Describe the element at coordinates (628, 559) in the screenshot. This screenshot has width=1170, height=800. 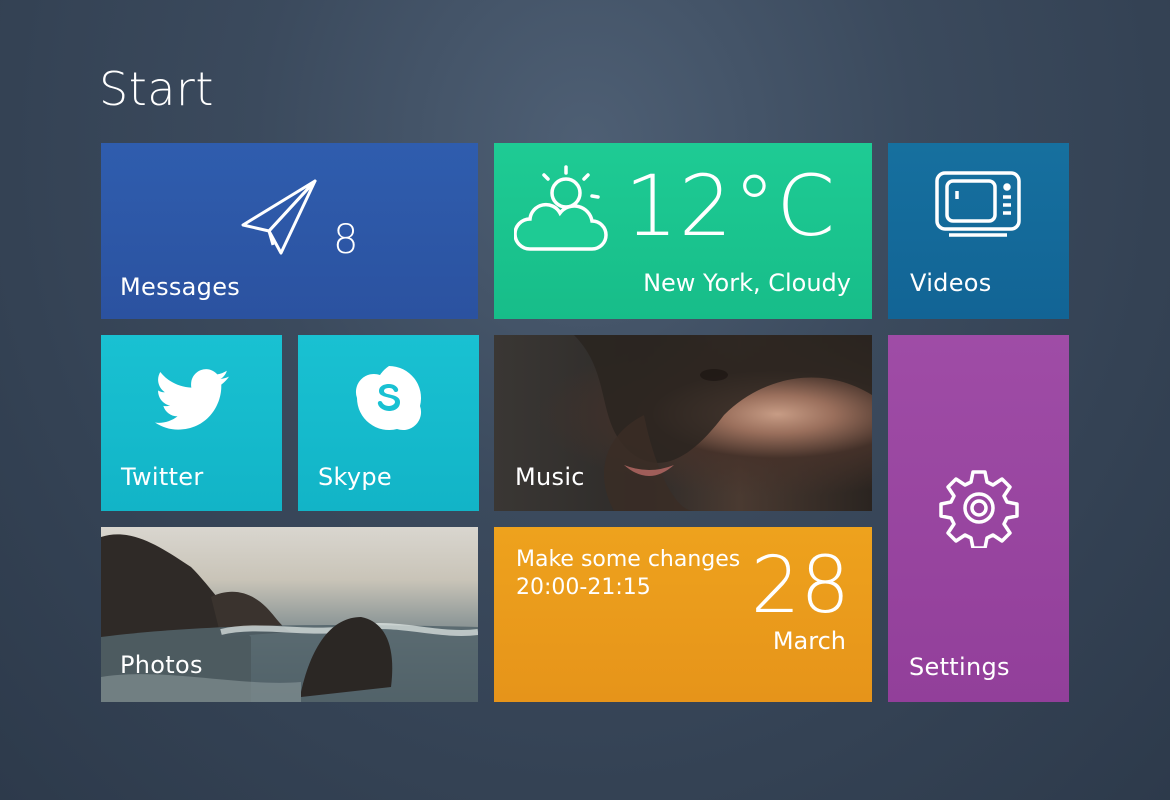
I see `calendar-event-title: Make some changes` at that location.